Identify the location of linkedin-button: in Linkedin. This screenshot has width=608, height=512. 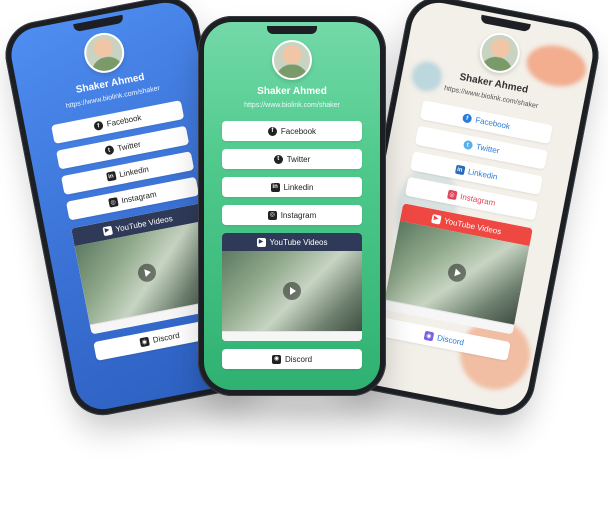
(292, 187).